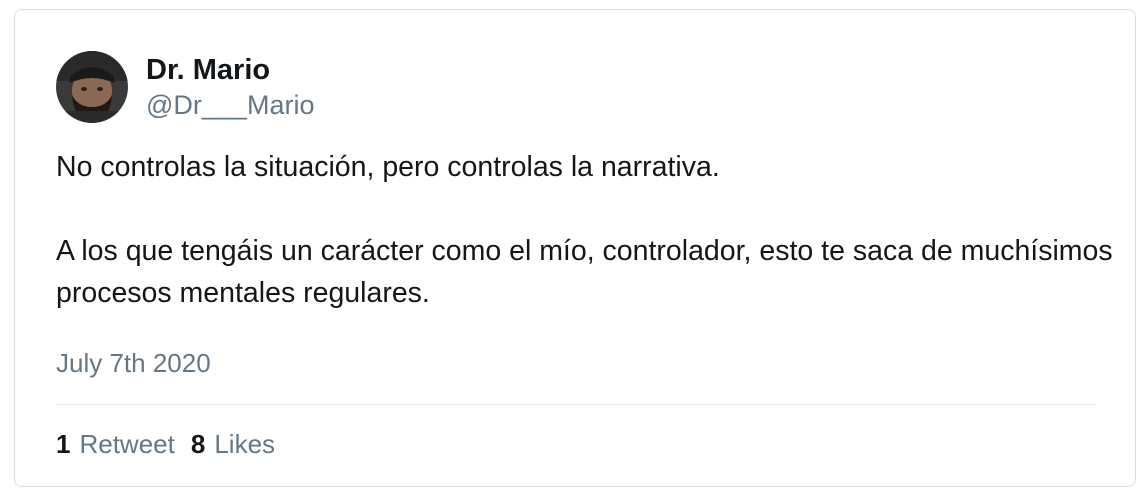 This screenshot has height=498, width=1148. Describe the element at coordinates (576, 404) in the screenshot. I see `divider` at that location.